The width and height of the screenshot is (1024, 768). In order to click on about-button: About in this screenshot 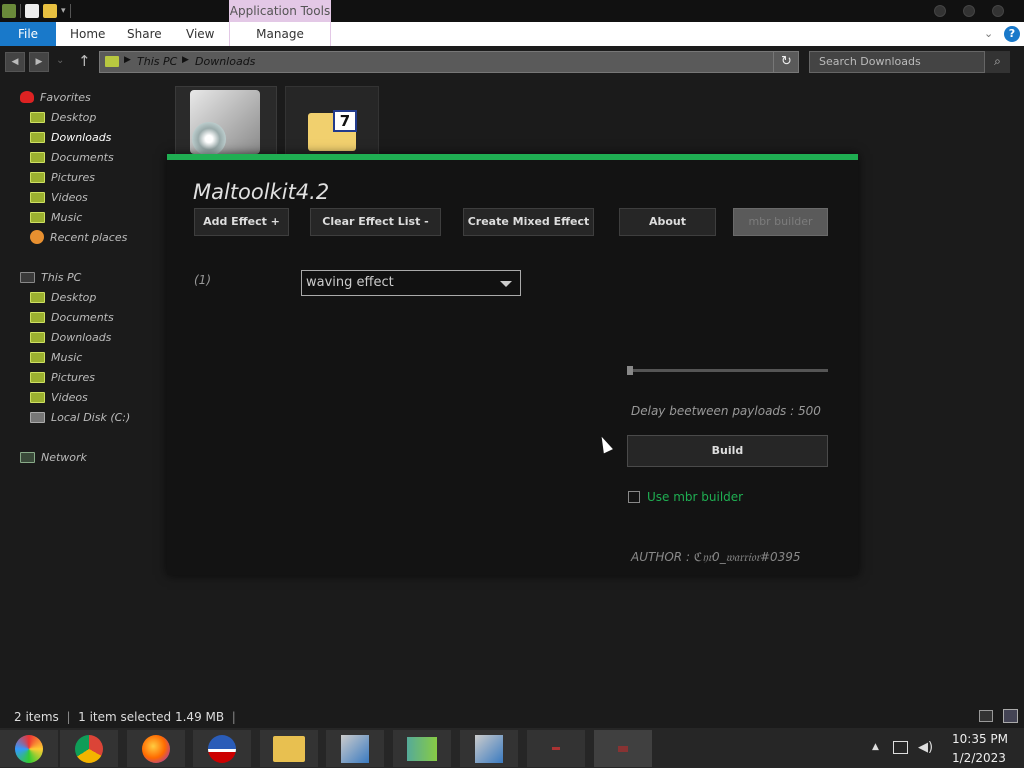, I will do `click(667, 222)`.